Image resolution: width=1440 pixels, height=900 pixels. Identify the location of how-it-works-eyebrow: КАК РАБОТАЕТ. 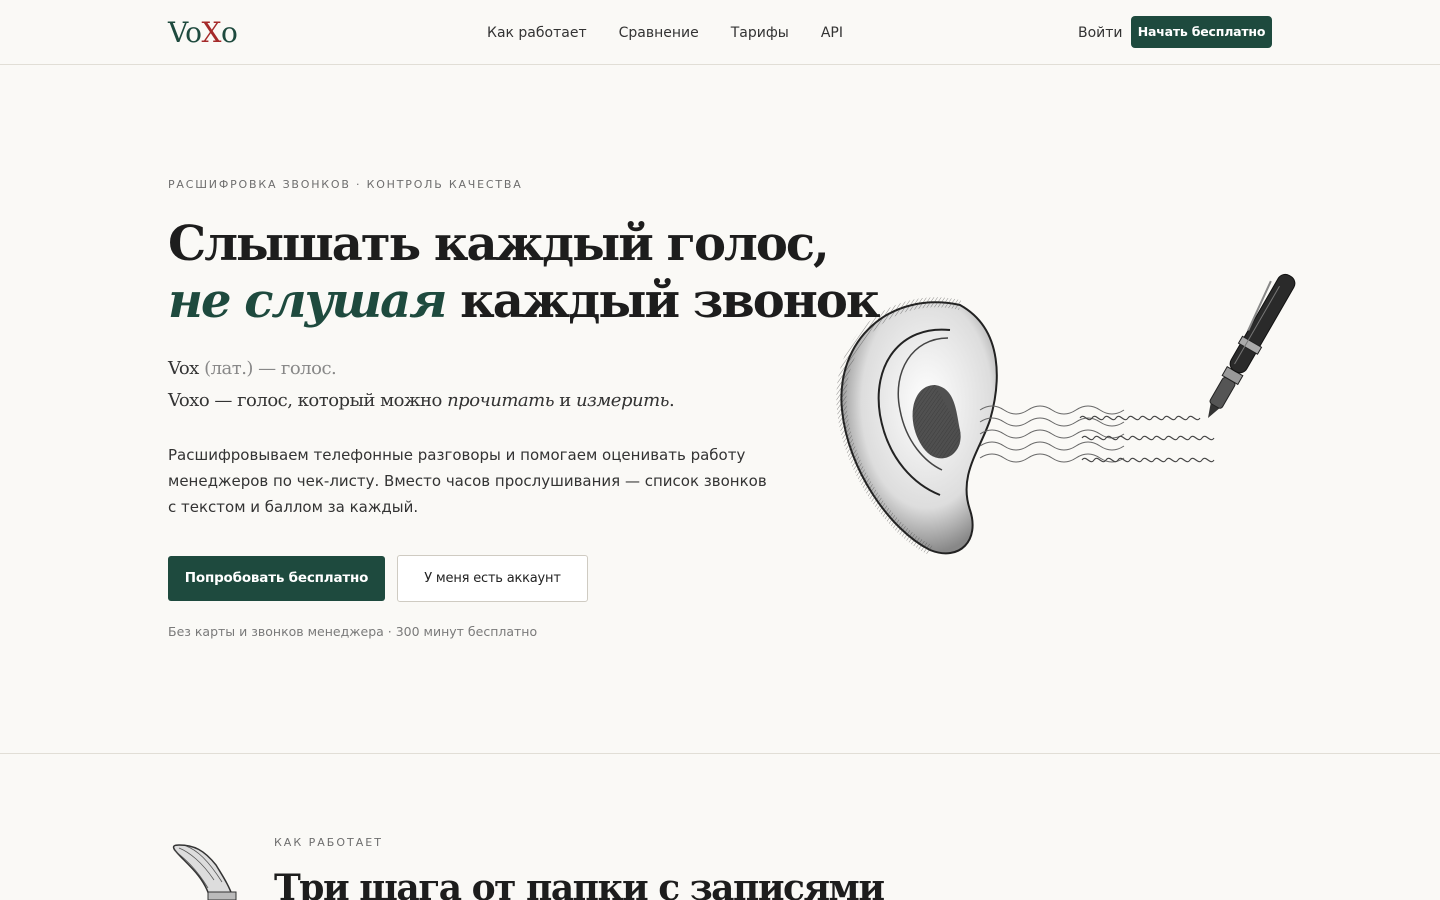
(328, 842).